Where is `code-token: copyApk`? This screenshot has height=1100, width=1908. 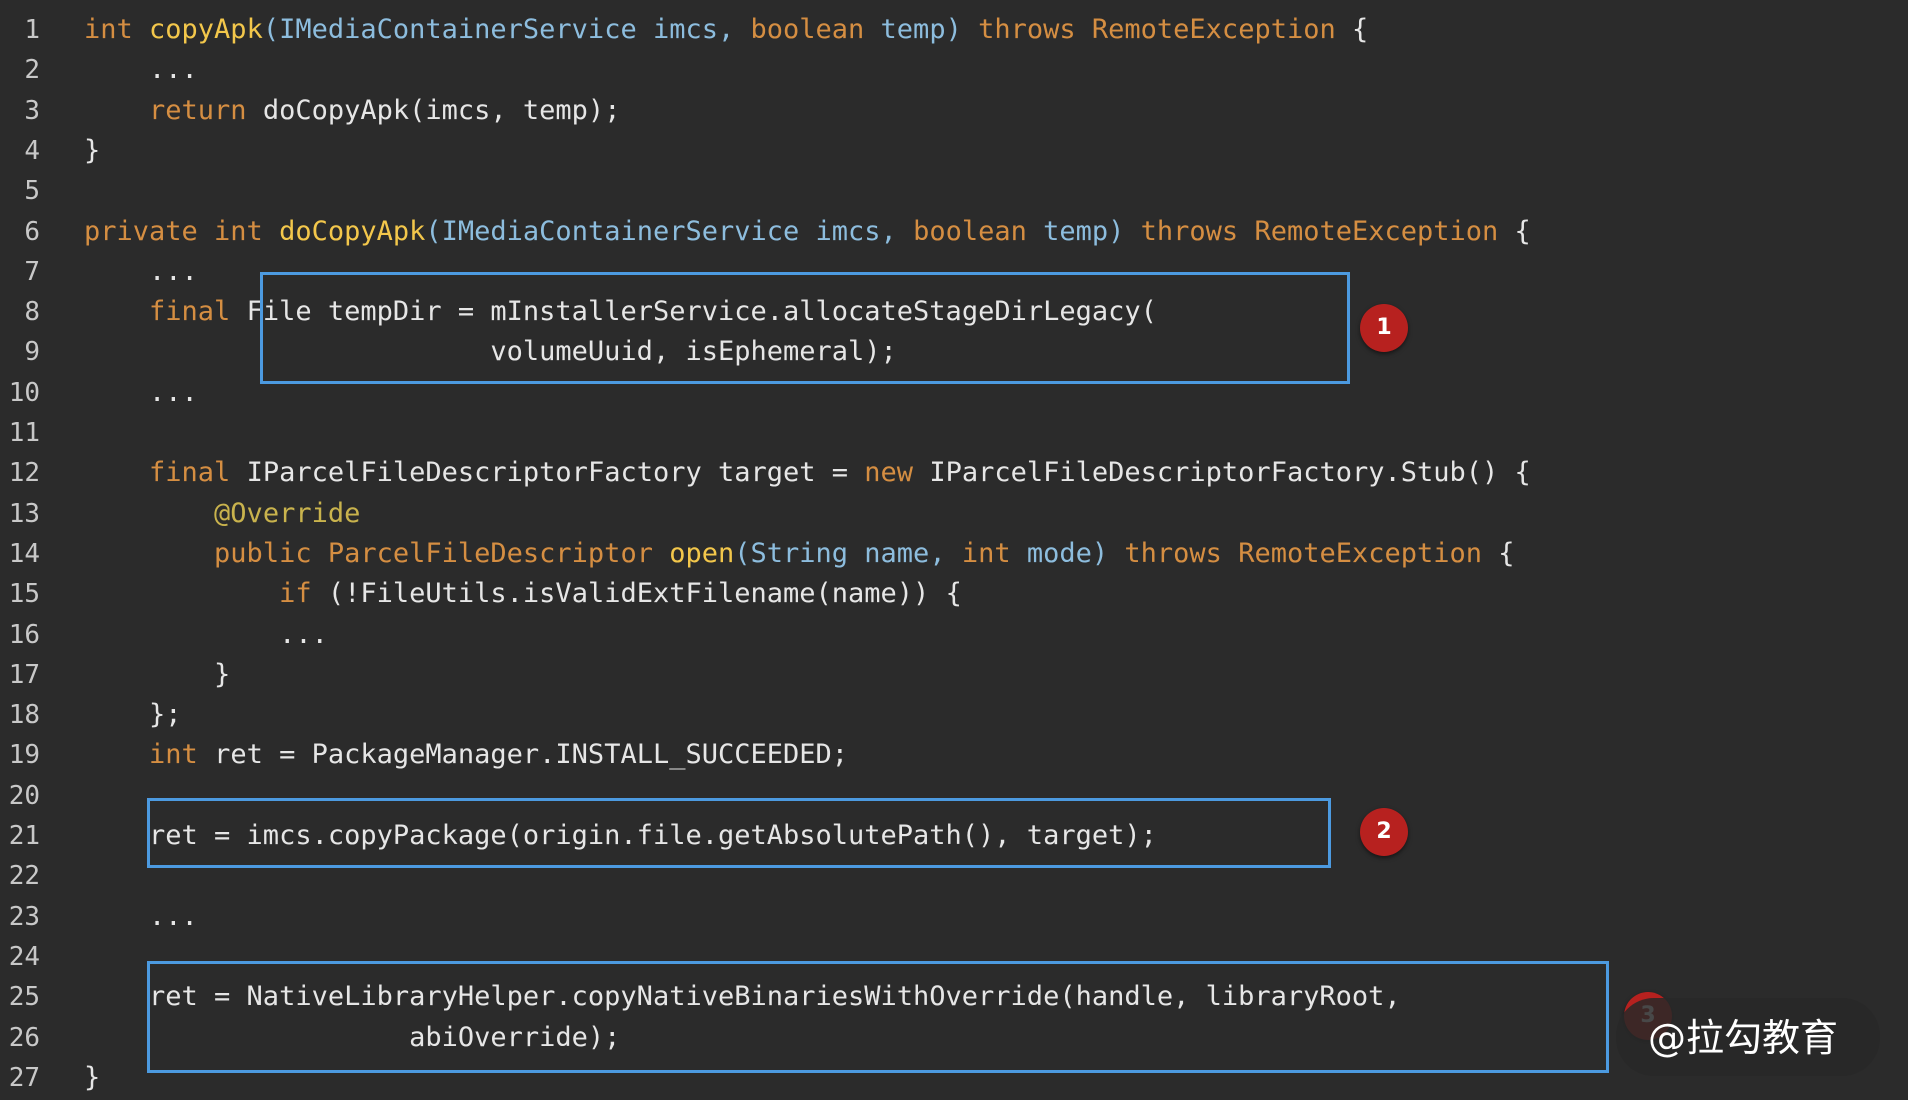 code-token: copyApk is located at coordinates (206, 29).